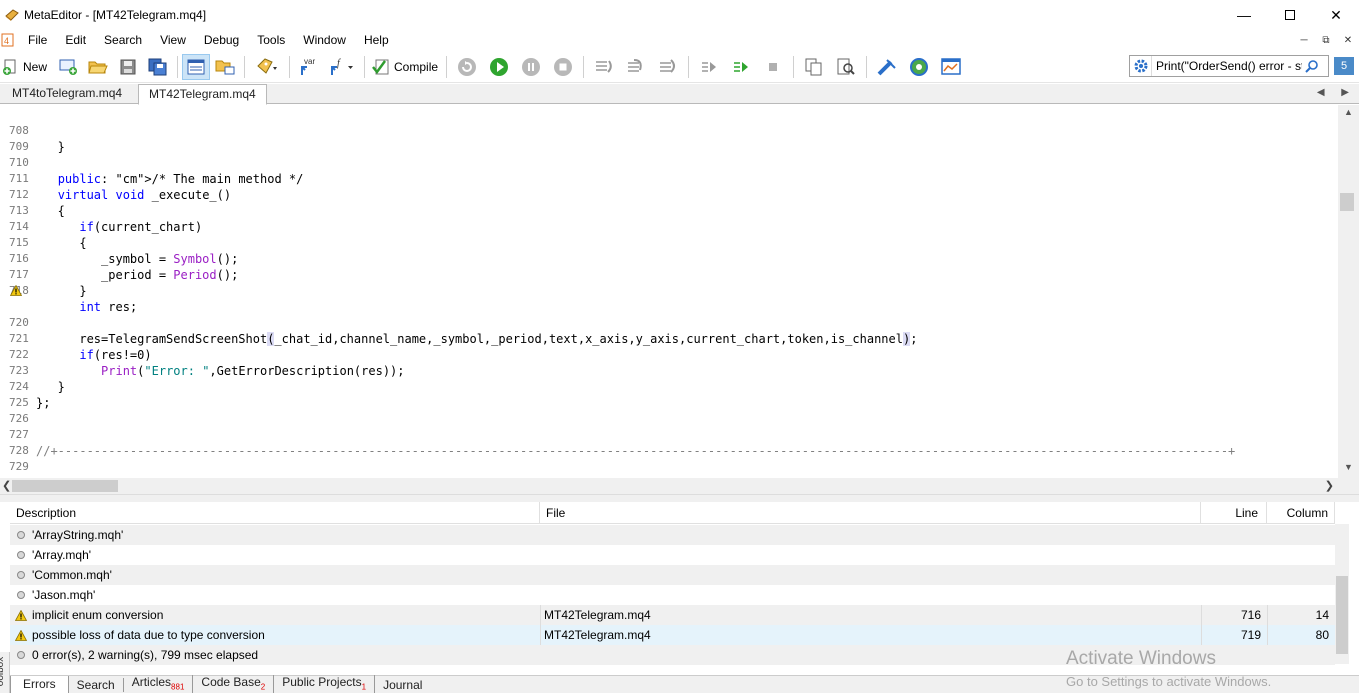  What do you see at coordinates (271, 40) in the screenshot?
I see `menu-tools: Tools` at bounding box center [271, 40].